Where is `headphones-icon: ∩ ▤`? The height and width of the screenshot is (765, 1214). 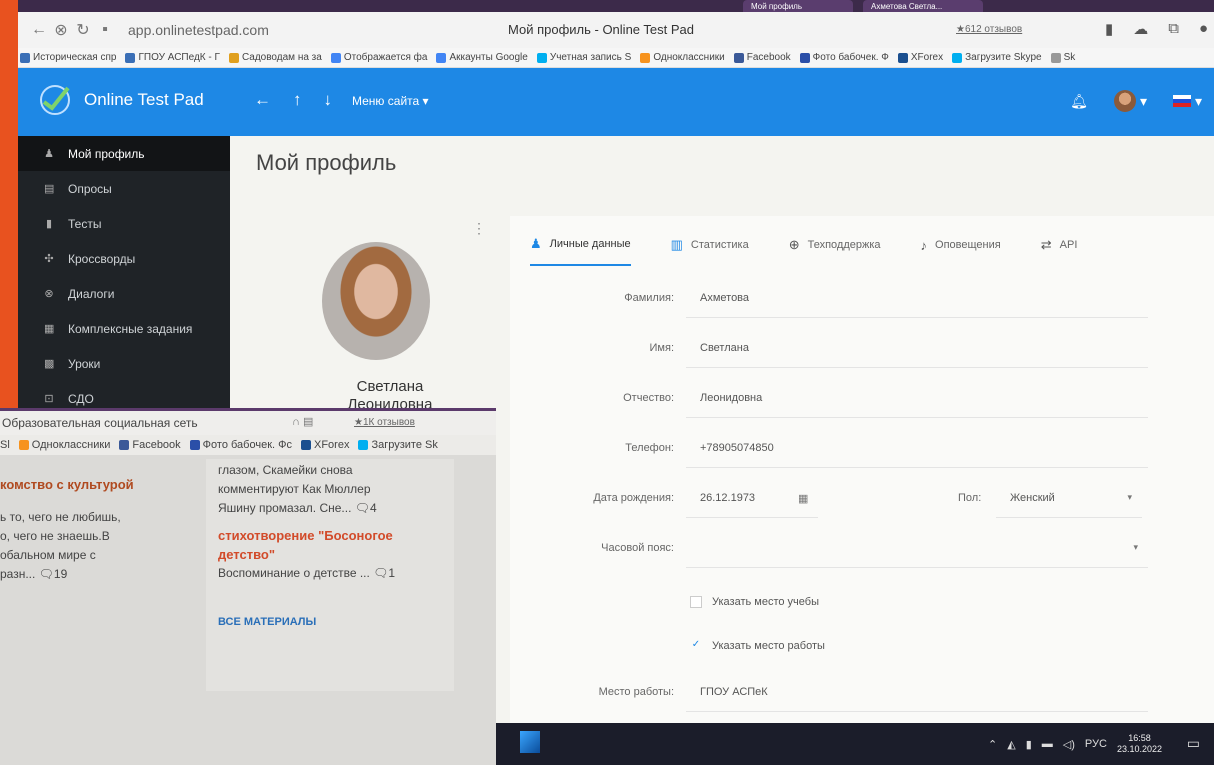
headphones-icon: ∩ ▤ is located at coordinates (302, 421).